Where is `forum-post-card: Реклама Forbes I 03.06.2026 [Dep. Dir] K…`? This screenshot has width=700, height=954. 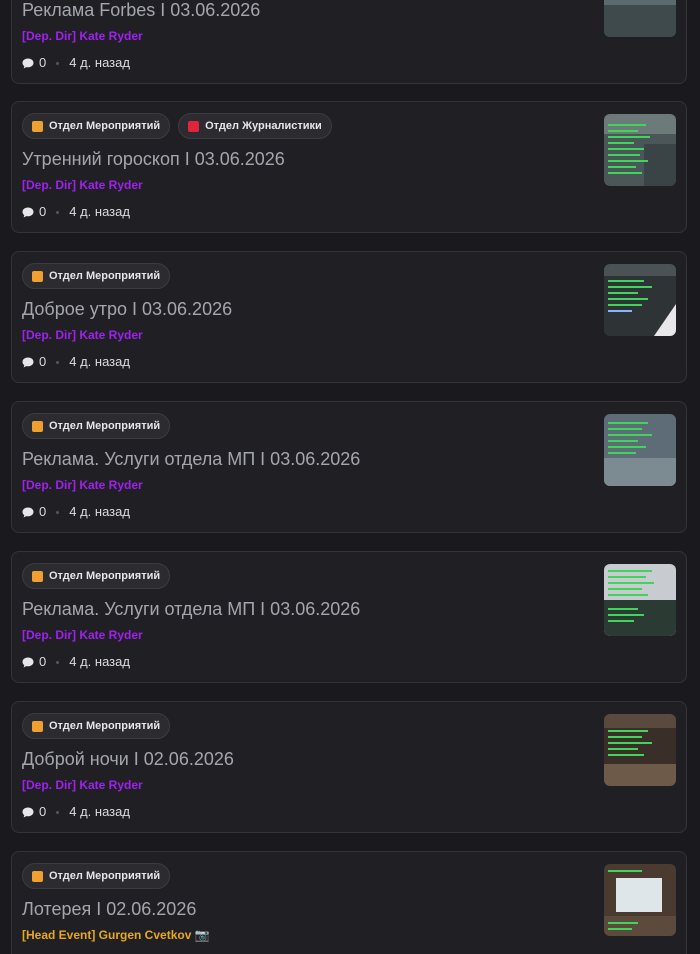 forum-post-card: Реклама Forbes I 03.06.2026 [Dep. Dir] K… is located at coordinates (349, 42).